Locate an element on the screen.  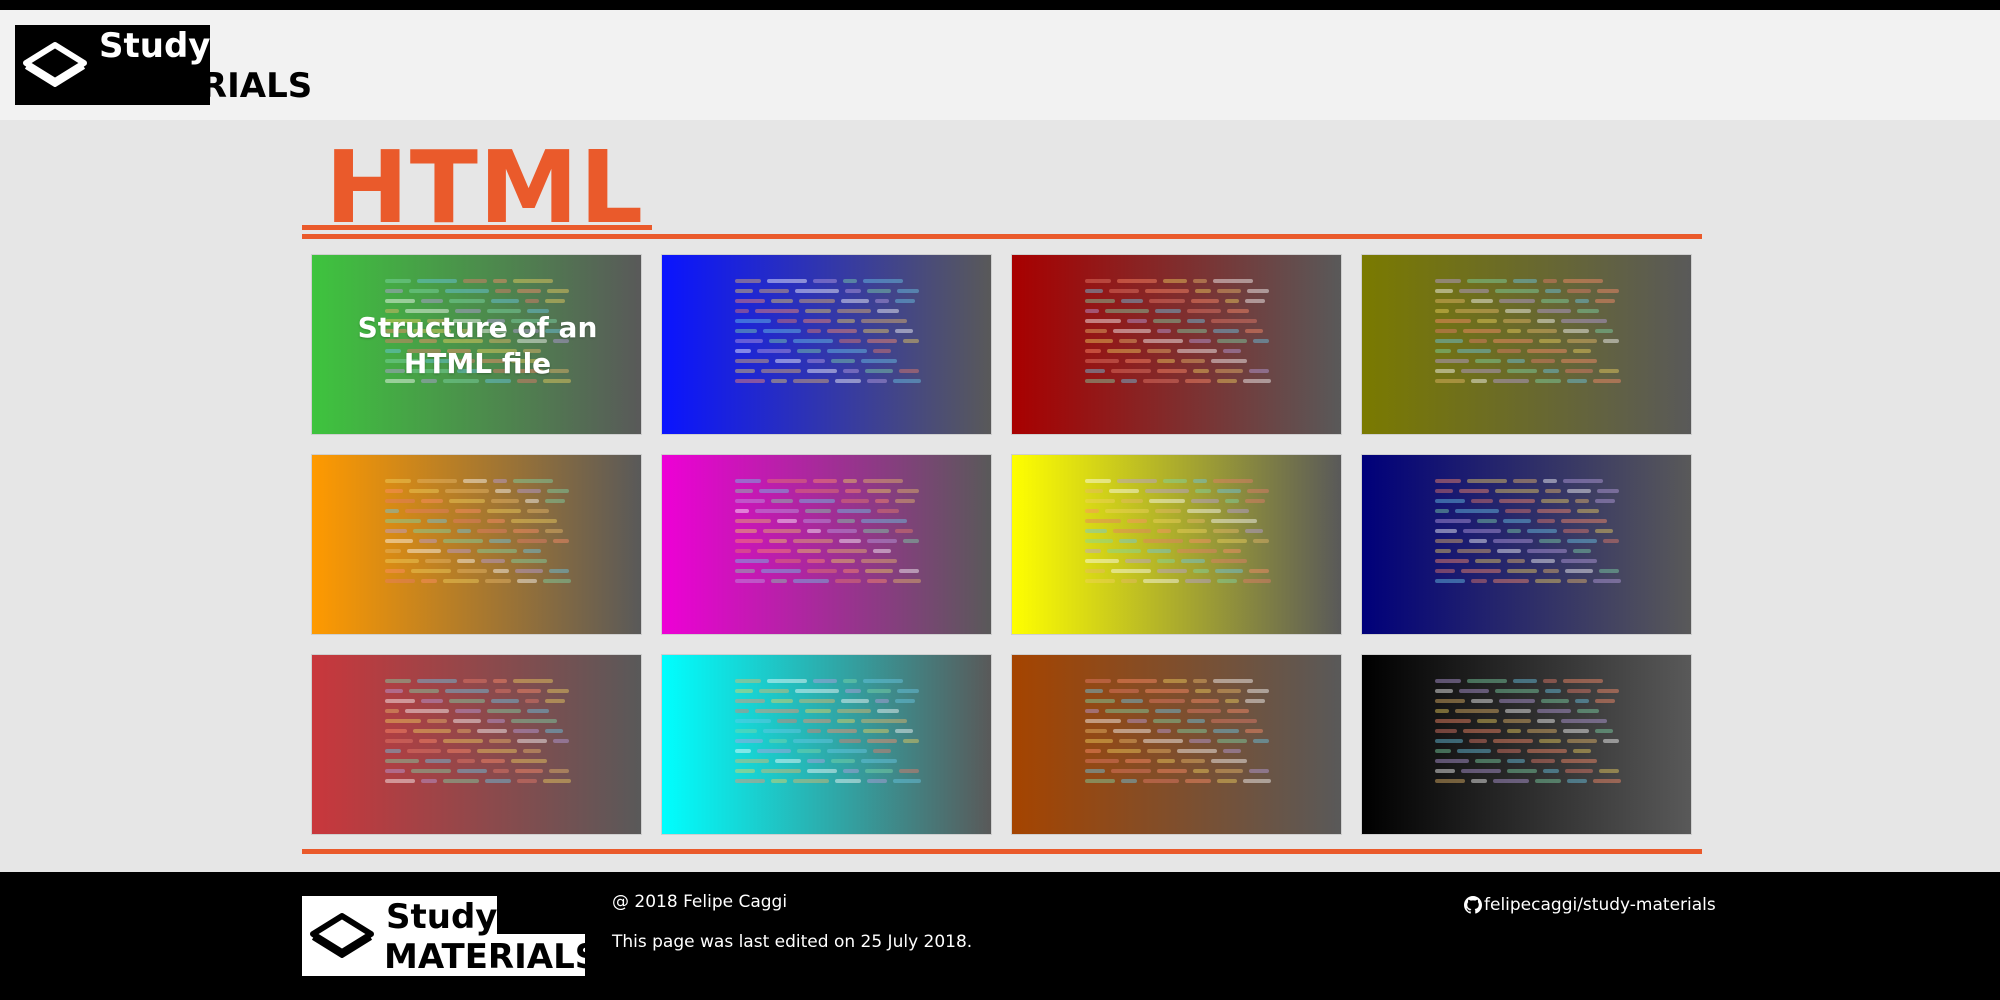
top-divider is located at coordinates (1002, 236).